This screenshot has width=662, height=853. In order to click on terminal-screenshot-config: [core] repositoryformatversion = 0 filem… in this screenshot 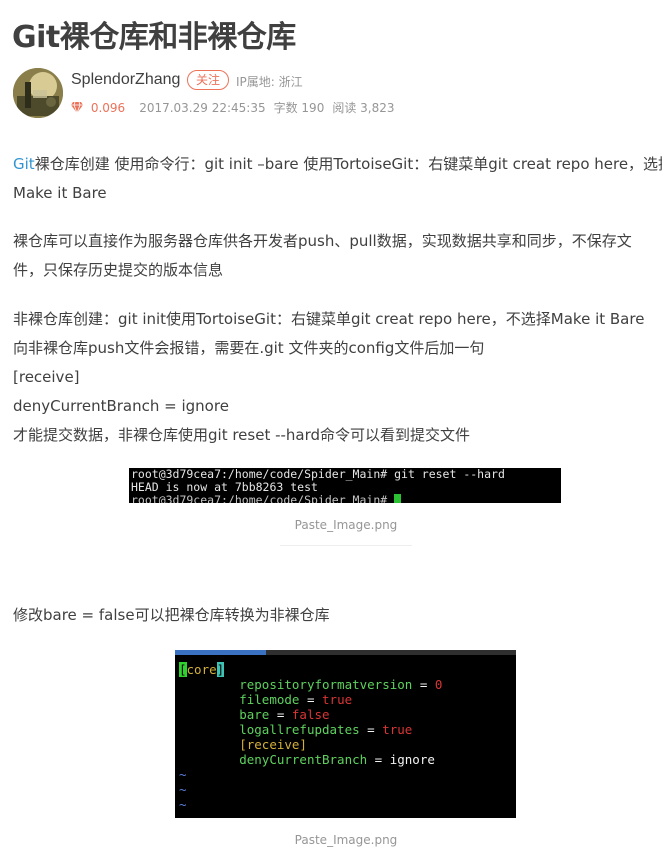, I will do `click(345, 734)`.